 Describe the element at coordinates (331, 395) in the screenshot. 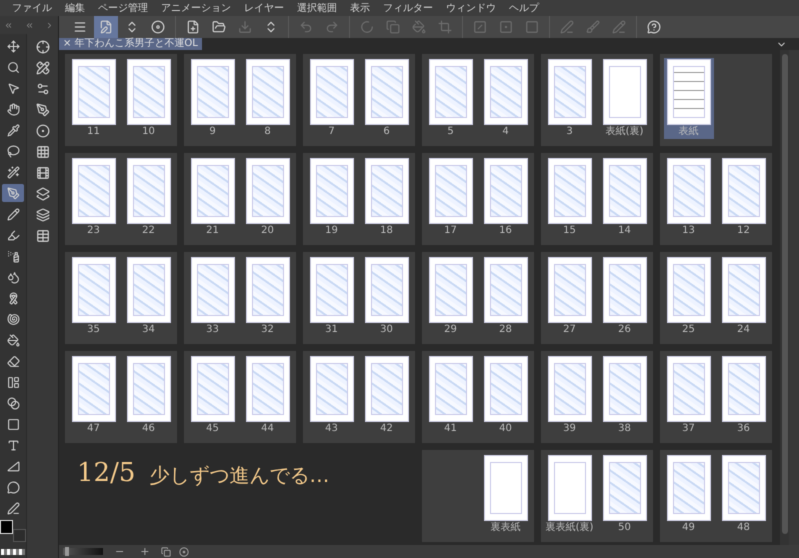

I see `page-item: 43` at that location.